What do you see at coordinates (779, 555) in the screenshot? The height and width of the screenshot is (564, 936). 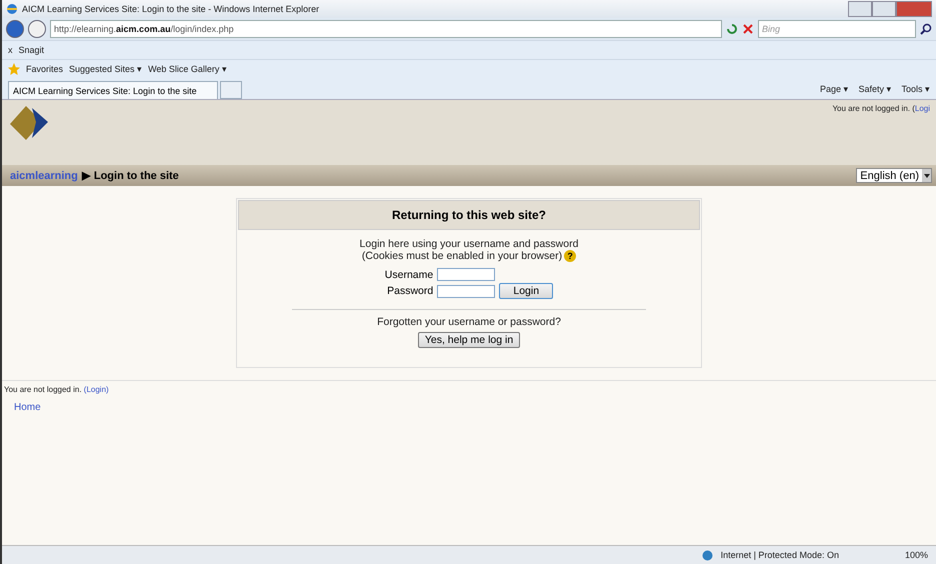 I see `security-zone: Internet | Protected Mode: On` at bounding box center [779, 555].